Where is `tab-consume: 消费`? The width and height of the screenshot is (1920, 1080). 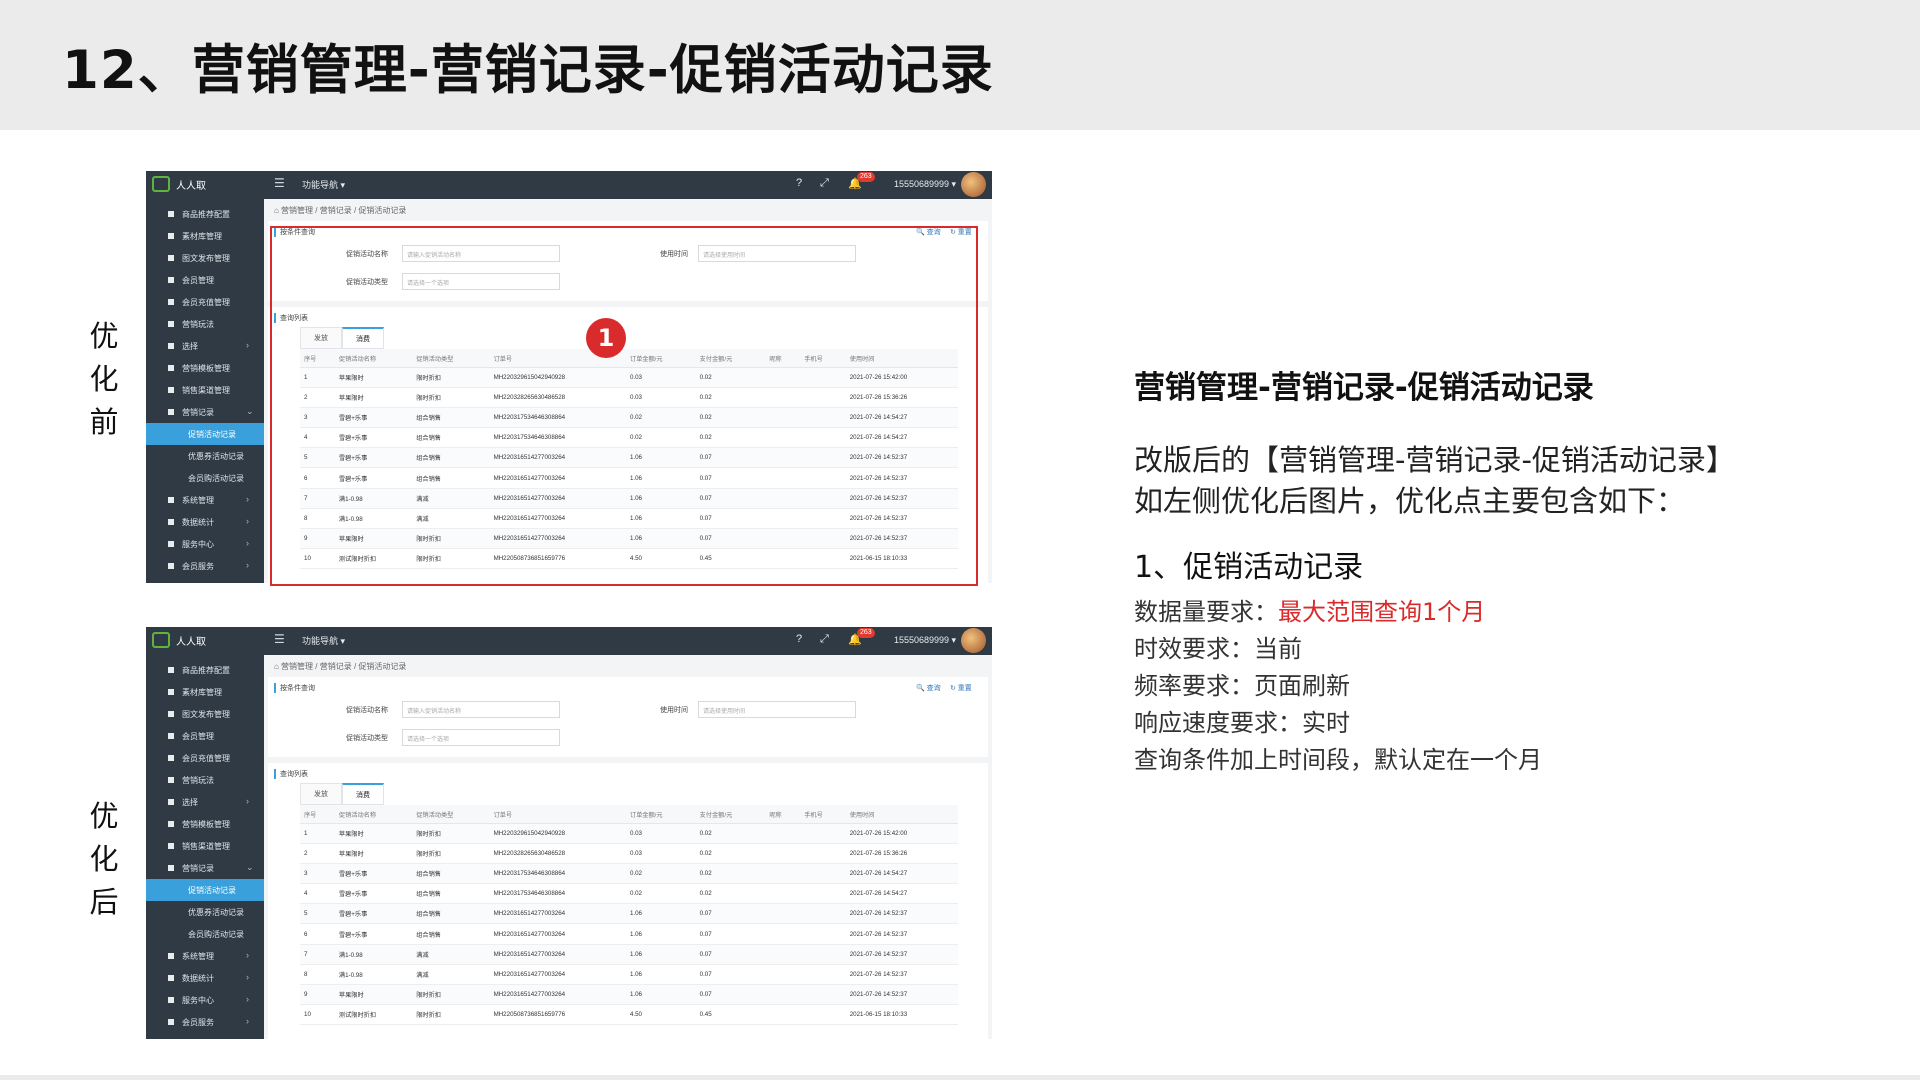 tab-consume: 消费 is located at coordinates (363, 794).